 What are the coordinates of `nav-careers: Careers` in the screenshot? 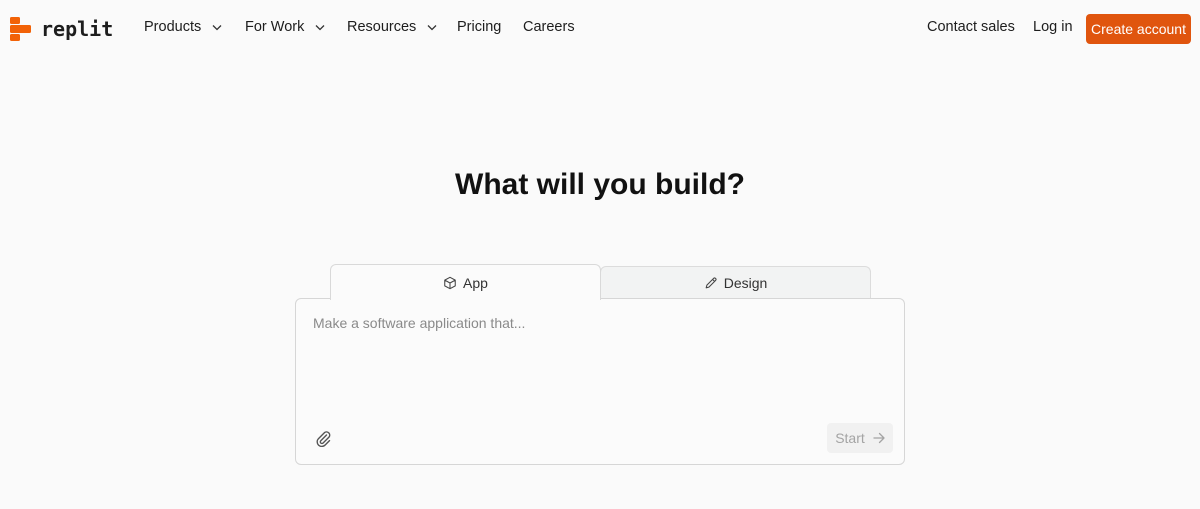 It's located at (549, 27).